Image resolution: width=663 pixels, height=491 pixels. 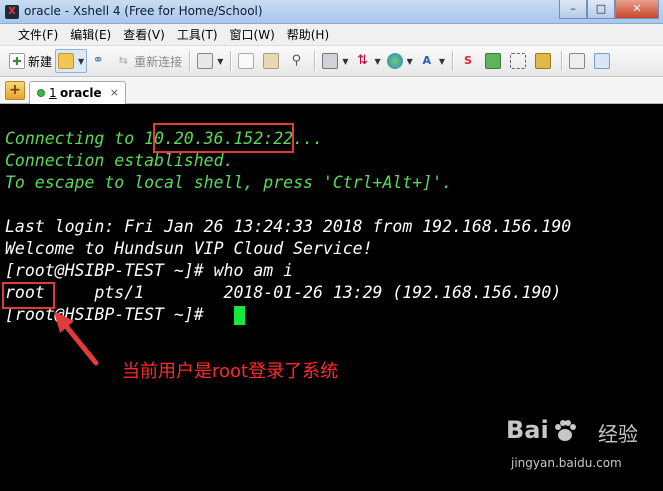 I want to click on menu-edit: 编辑(E), so click(x=90, y=35).